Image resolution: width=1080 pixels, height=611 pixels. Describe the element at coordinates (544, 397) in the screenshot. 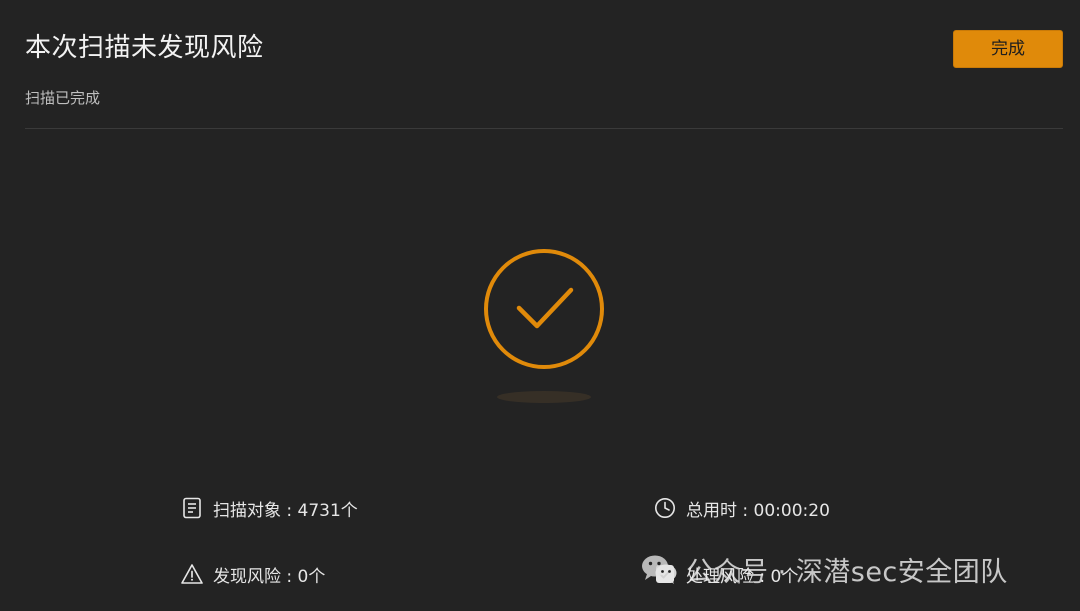

I see `checkmark-shadow` at that location.